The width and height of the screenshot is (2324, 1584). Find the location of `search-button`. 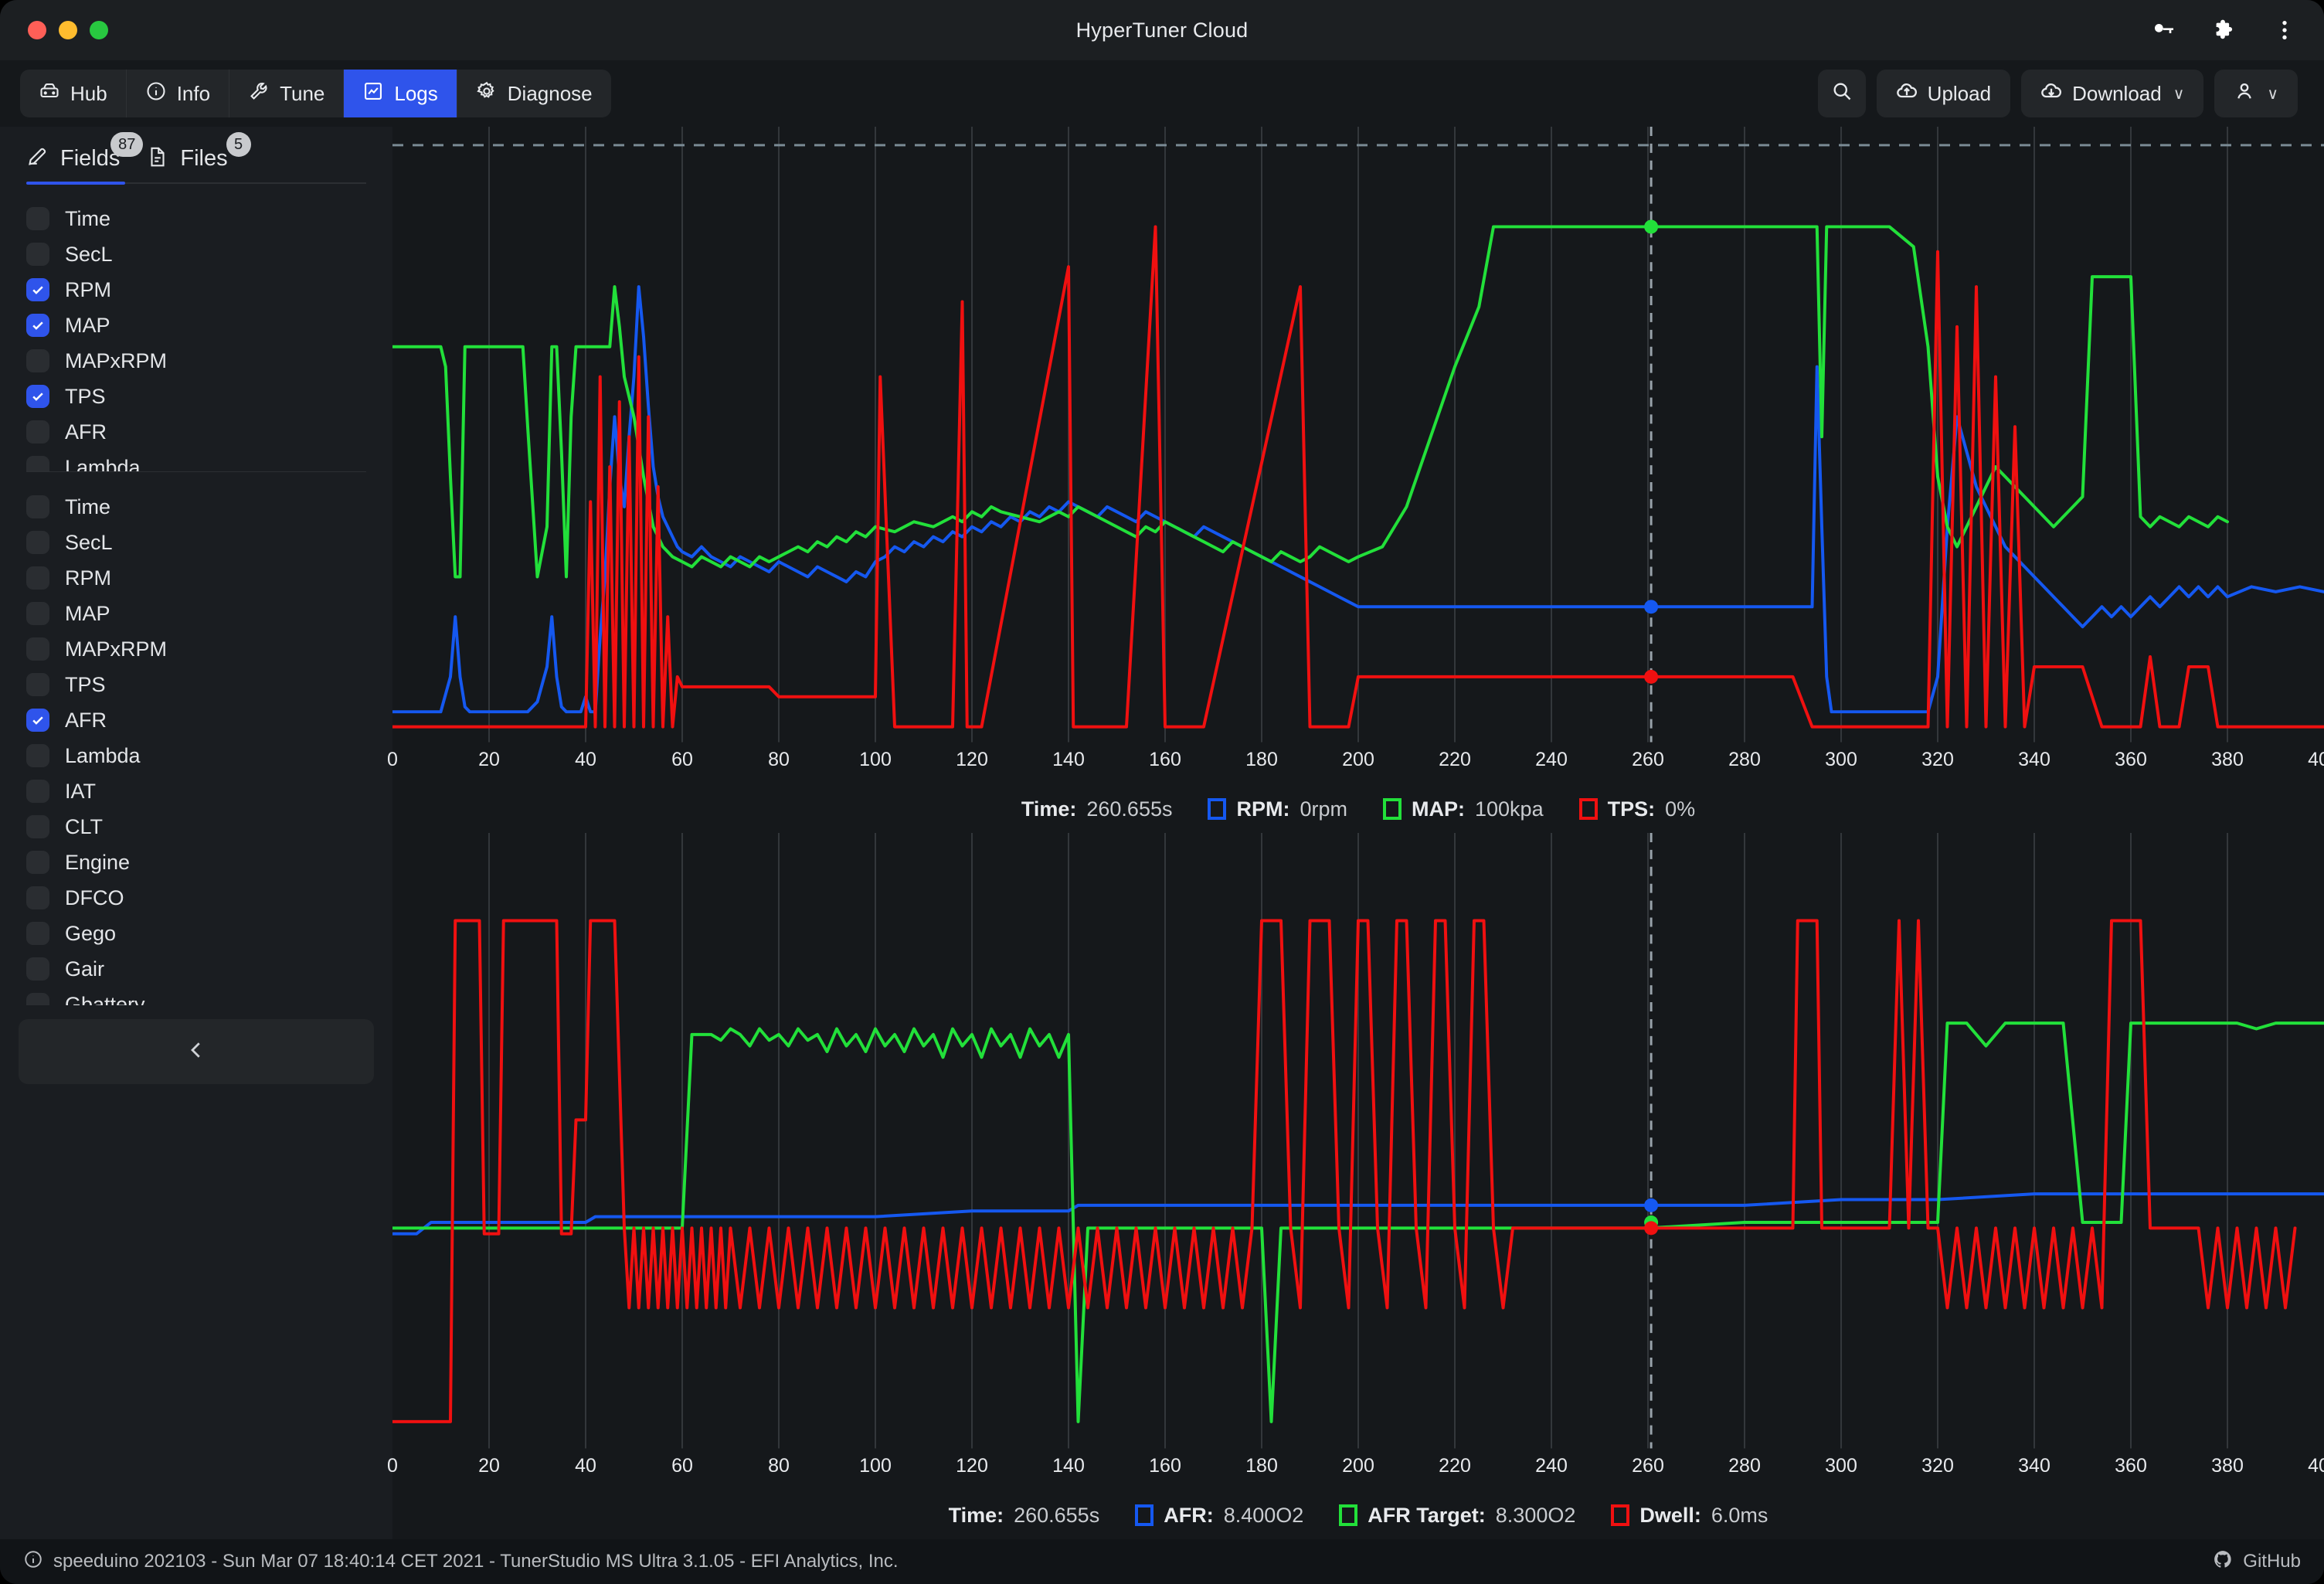

search-button is located at coordinates (1841, 93).